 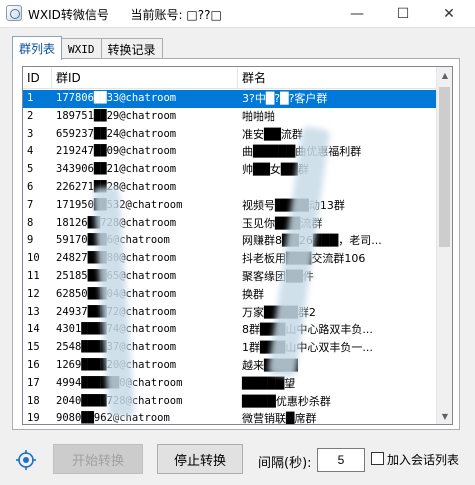 I want to click on tab-wxid: WXID, so click(x=81, y=49).